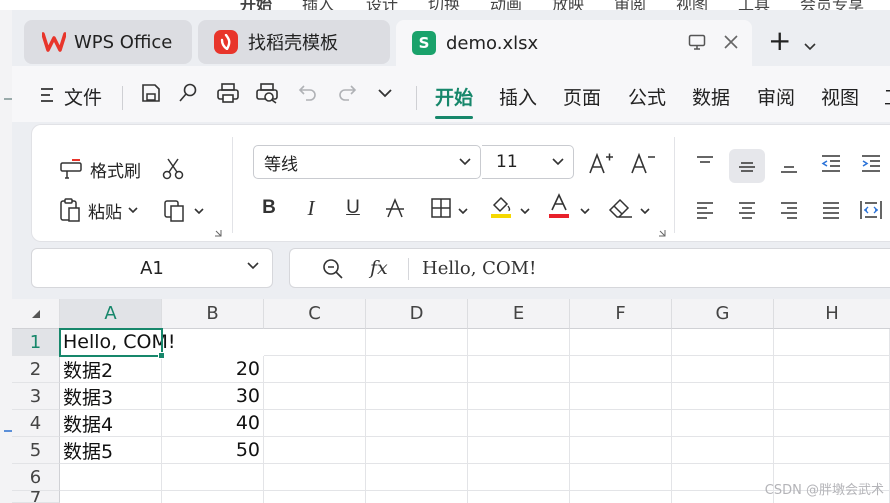  What do you see at coordinates (36, 396) in the screenshot?
I see `row-header-3: 3` at bounding box center [36, 396].